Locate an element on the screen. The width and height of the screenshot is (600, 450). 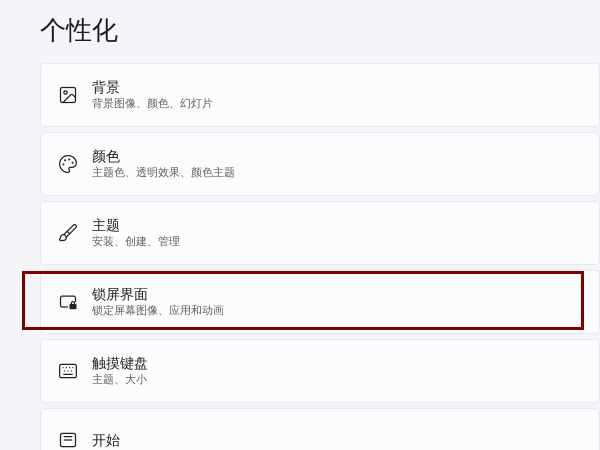
item-subtitle: 背景图像、颜色、幻灯片 is located at coordinates (152, 104).